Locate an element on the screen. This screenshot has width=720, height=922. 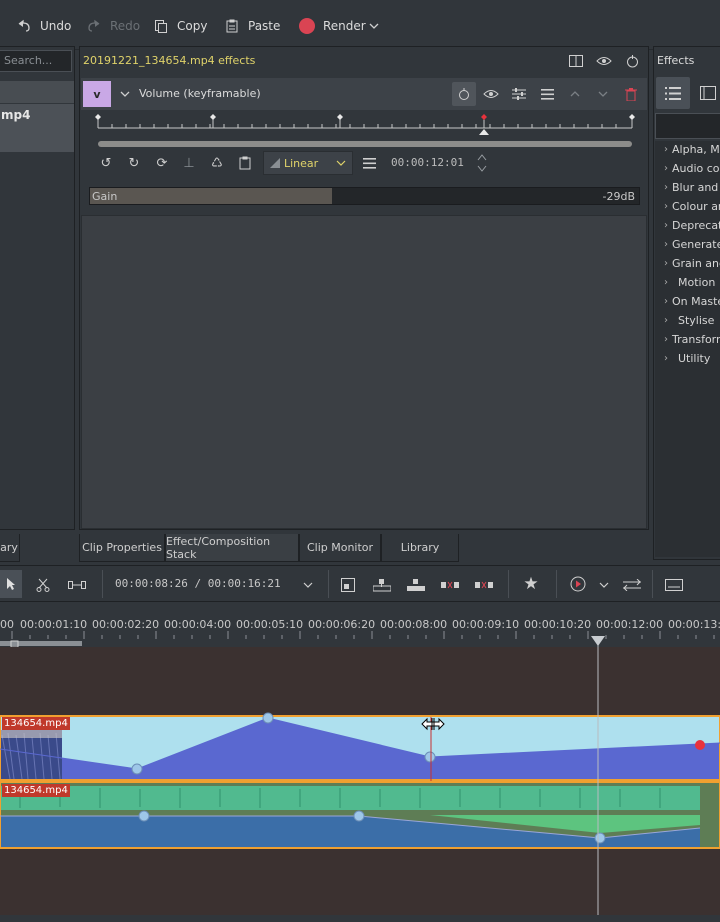
duplicate-keyframe-icon: ♺ is located at coordinates (217, 163).